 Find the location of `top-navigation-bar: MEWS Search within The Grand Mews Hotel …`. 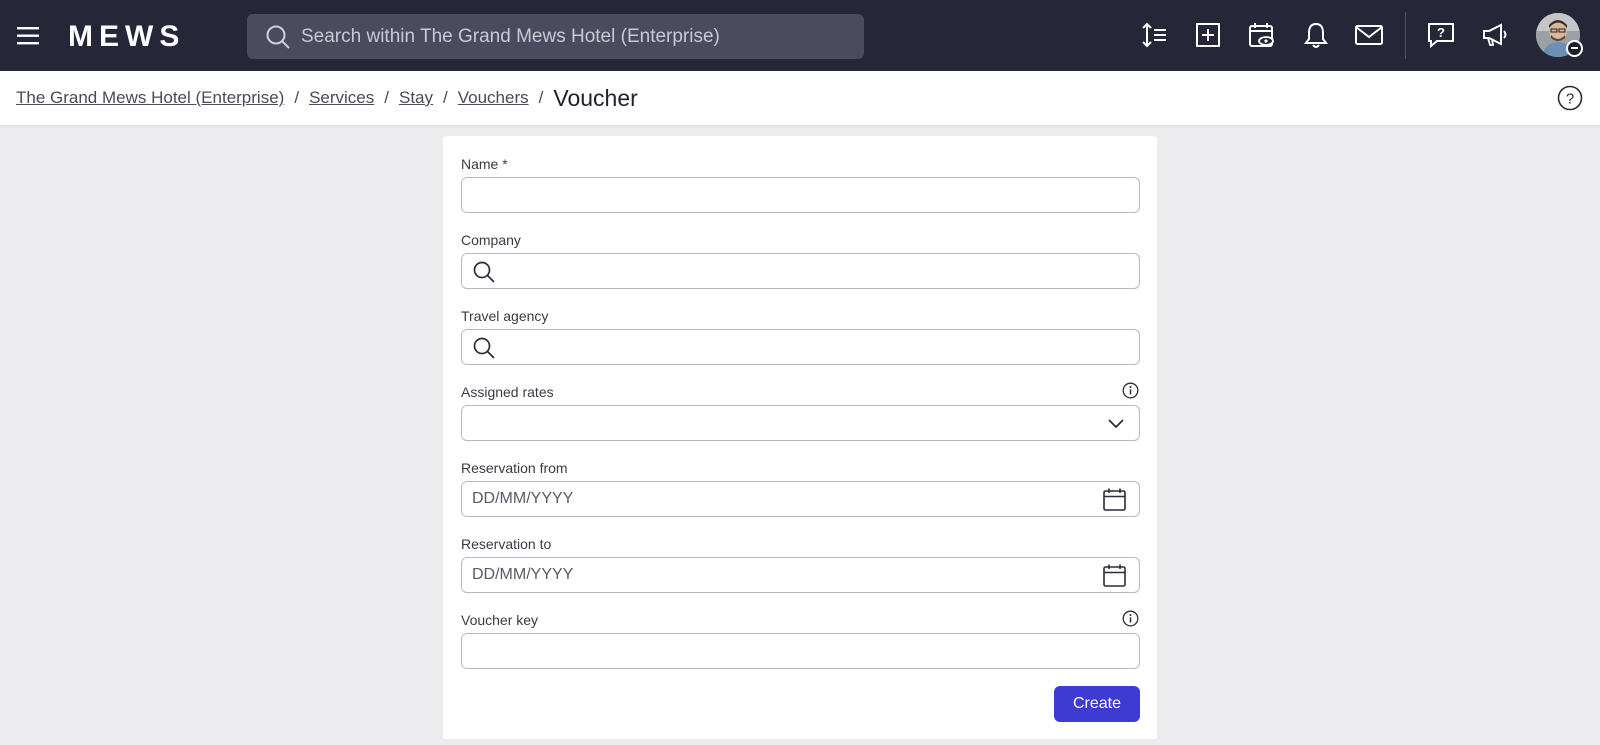

top-navigation-bar: MEWS Search within The Grand Mews Hotel … is located at coordinates (800, 35).